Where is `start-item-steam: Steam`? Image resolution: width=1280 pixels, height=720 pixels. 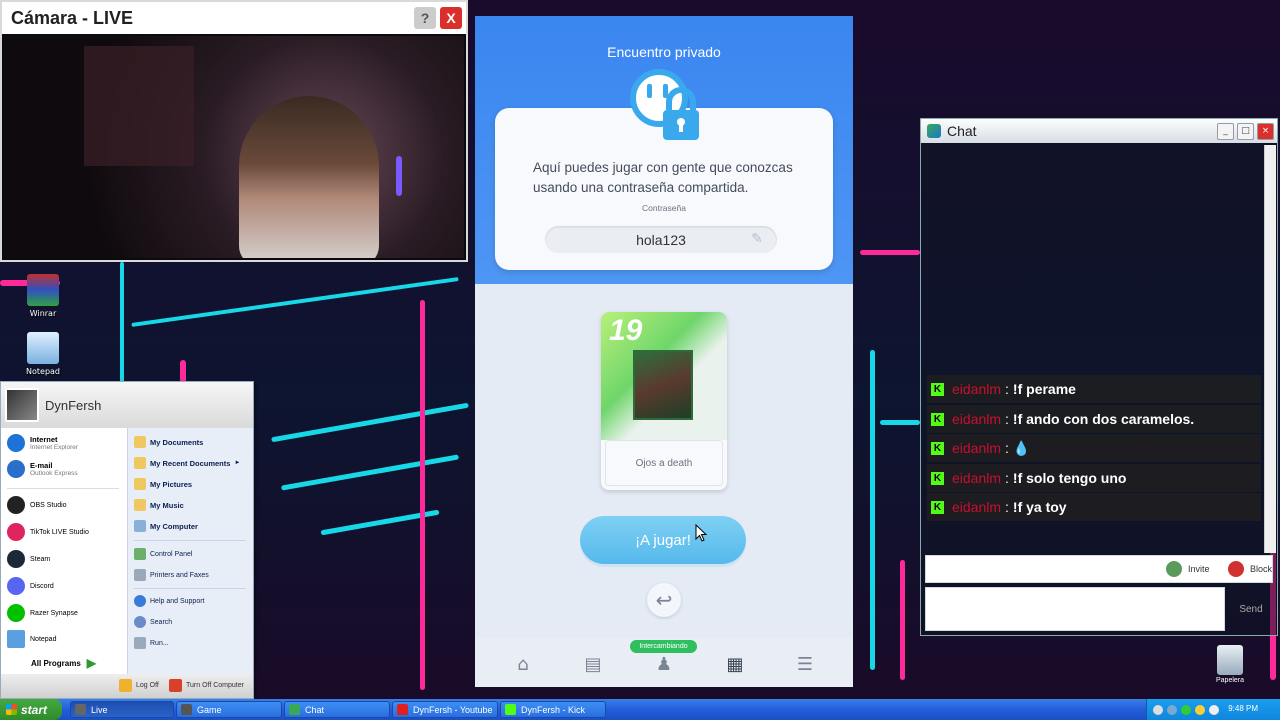
start-item-steam: Steam is located at coordinates (66, 559).